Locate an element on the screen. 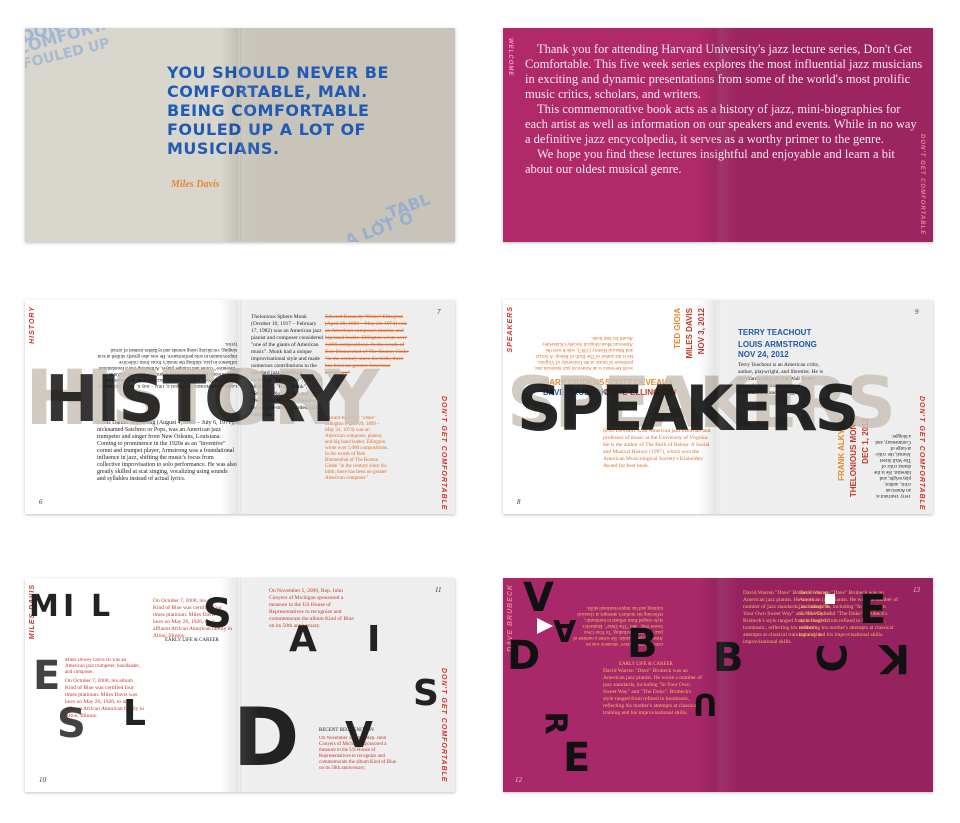  side-label-left: WELCOME is located at coordinates (510, 57).